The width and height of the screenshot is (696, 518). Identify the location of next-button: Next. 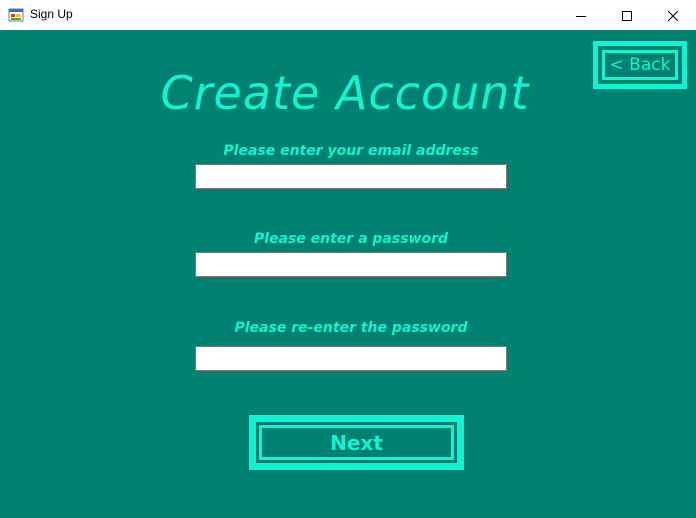
(356, 442).